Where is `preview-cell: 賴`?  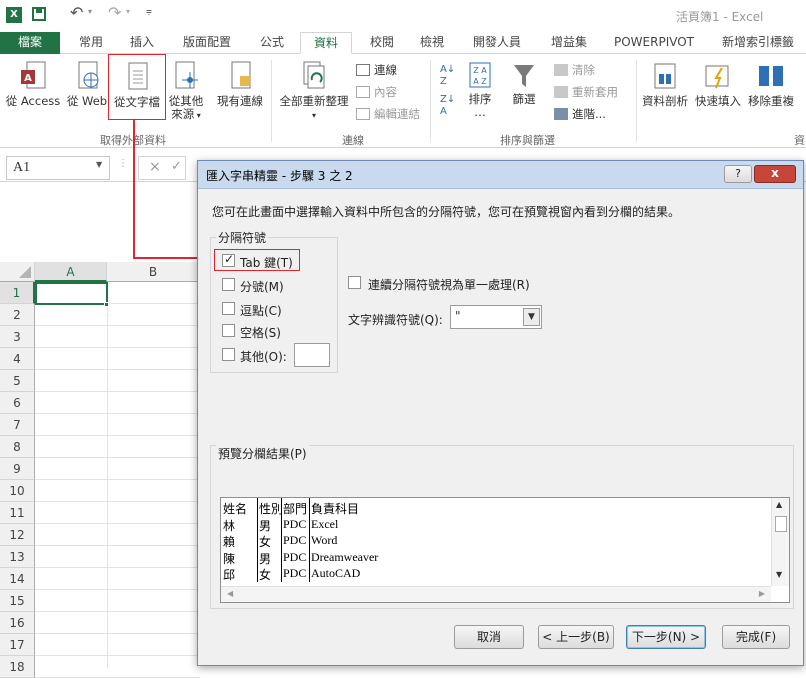
preview-cell: 賴 is located at coordinates (229, 542).